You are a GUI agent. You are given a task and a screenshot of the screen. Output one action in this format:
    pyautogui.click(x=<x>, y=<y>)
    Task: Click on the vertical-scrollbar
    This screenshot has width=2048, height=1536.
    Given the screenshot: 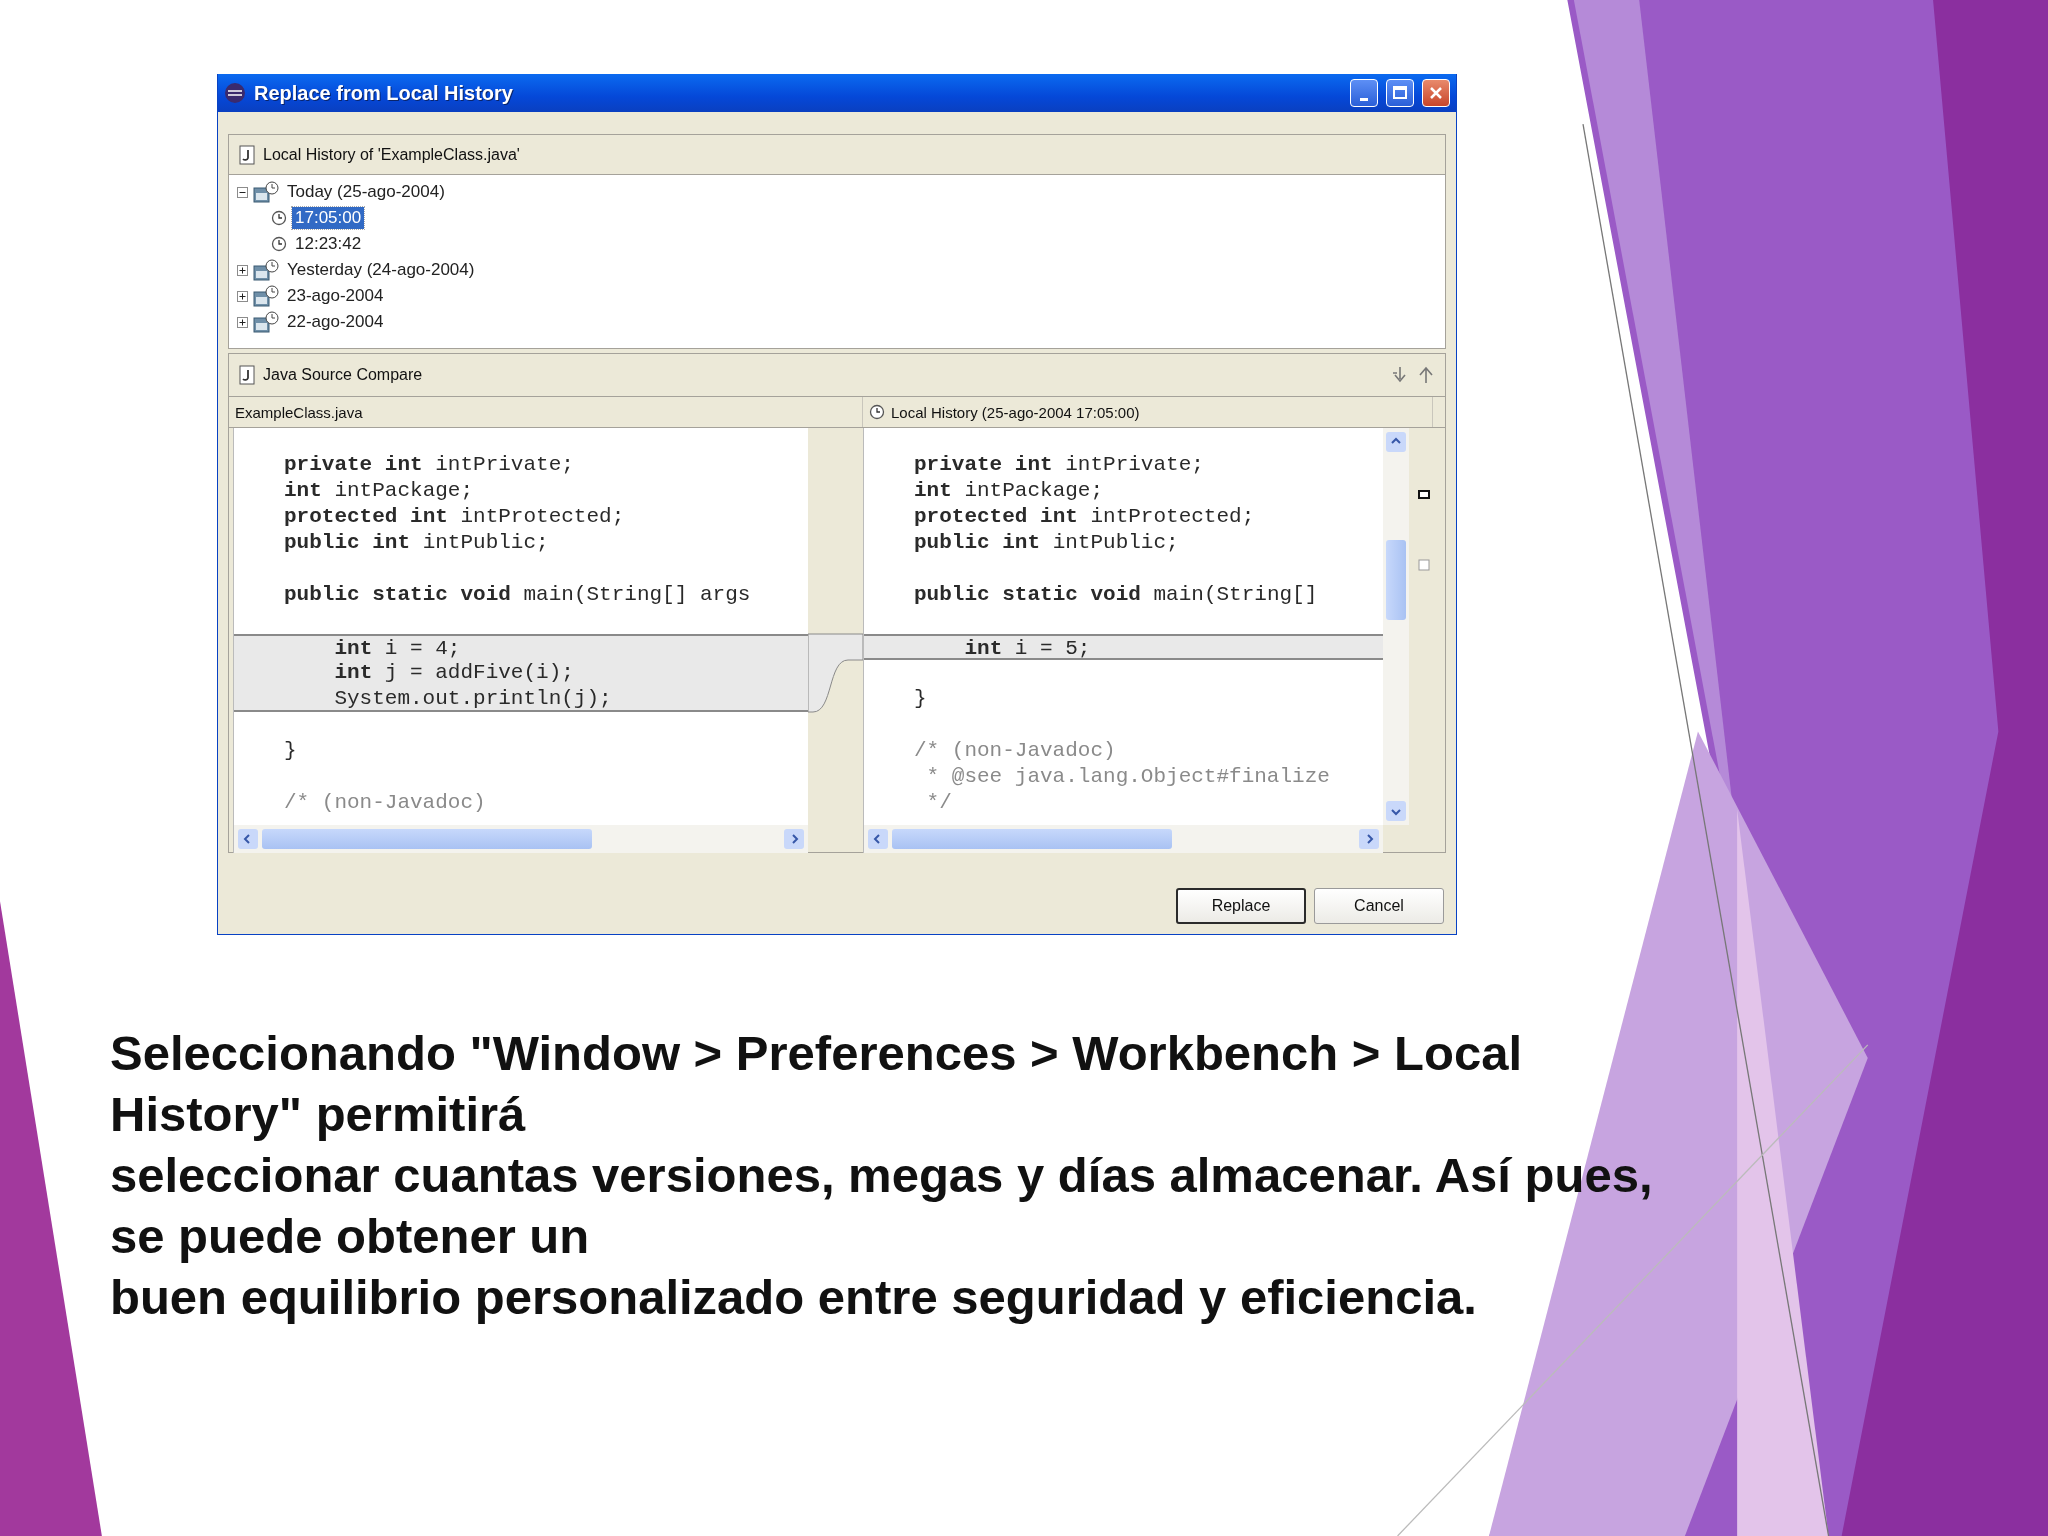 What is the action you would take?
    pyautogui.click(x=1396, y=626)
    